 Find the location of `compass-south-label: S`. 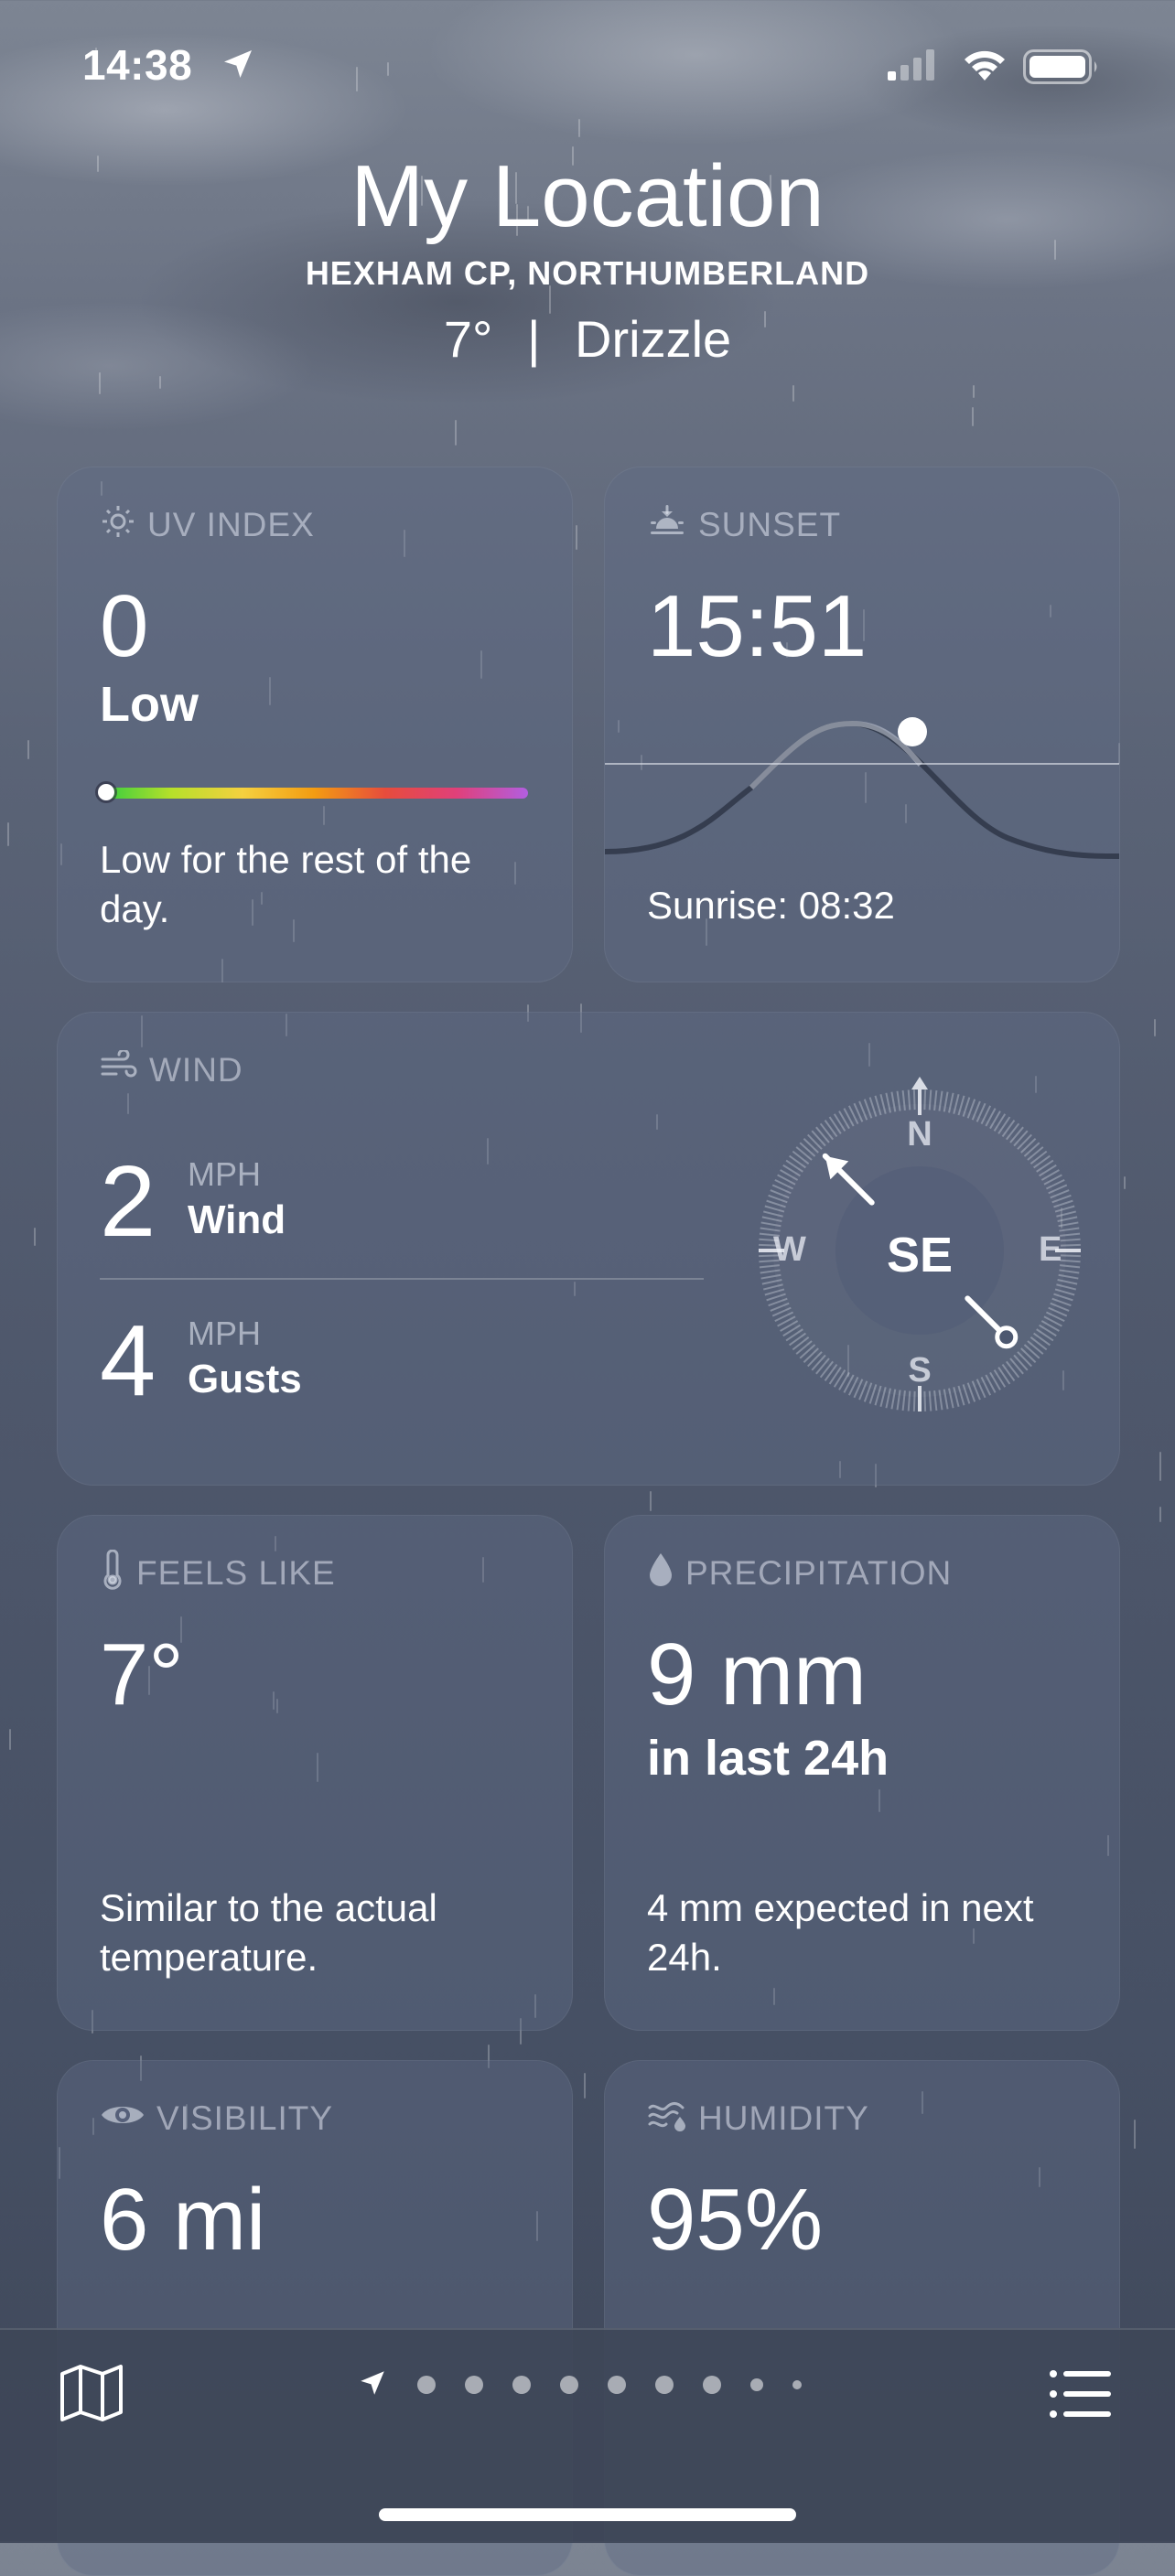

compass-south-label: S is located at coordinates (920, 1371).